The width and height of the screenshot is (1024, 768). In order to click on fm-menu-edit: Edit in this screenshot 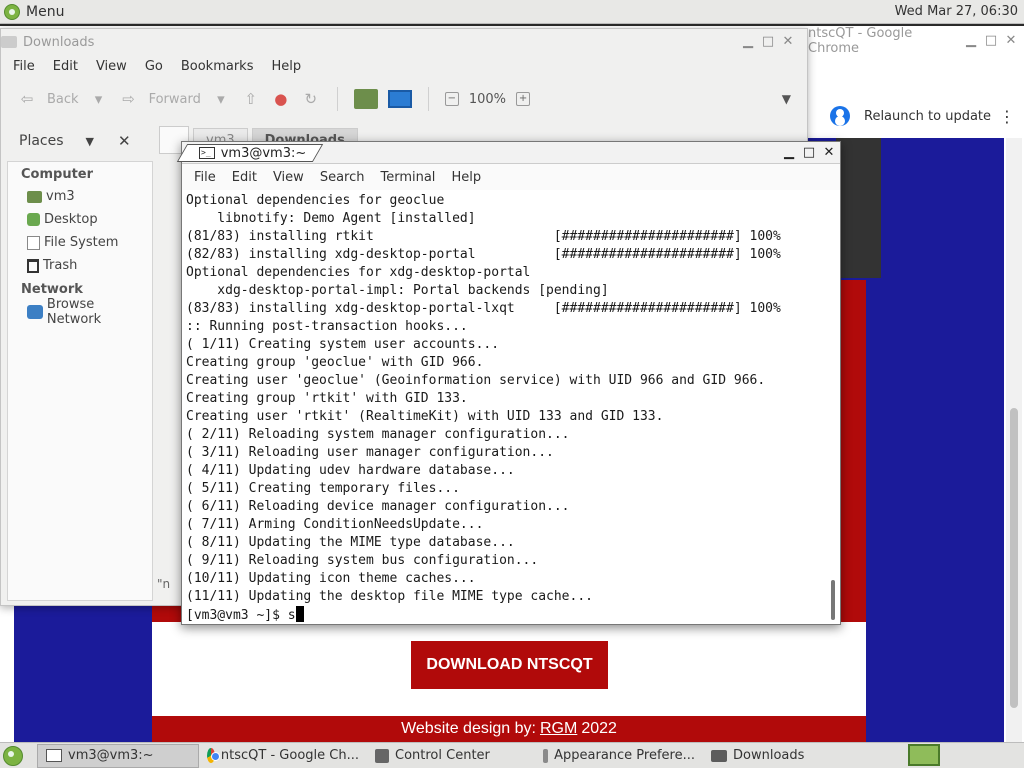, I will do `click(65, 66)`.